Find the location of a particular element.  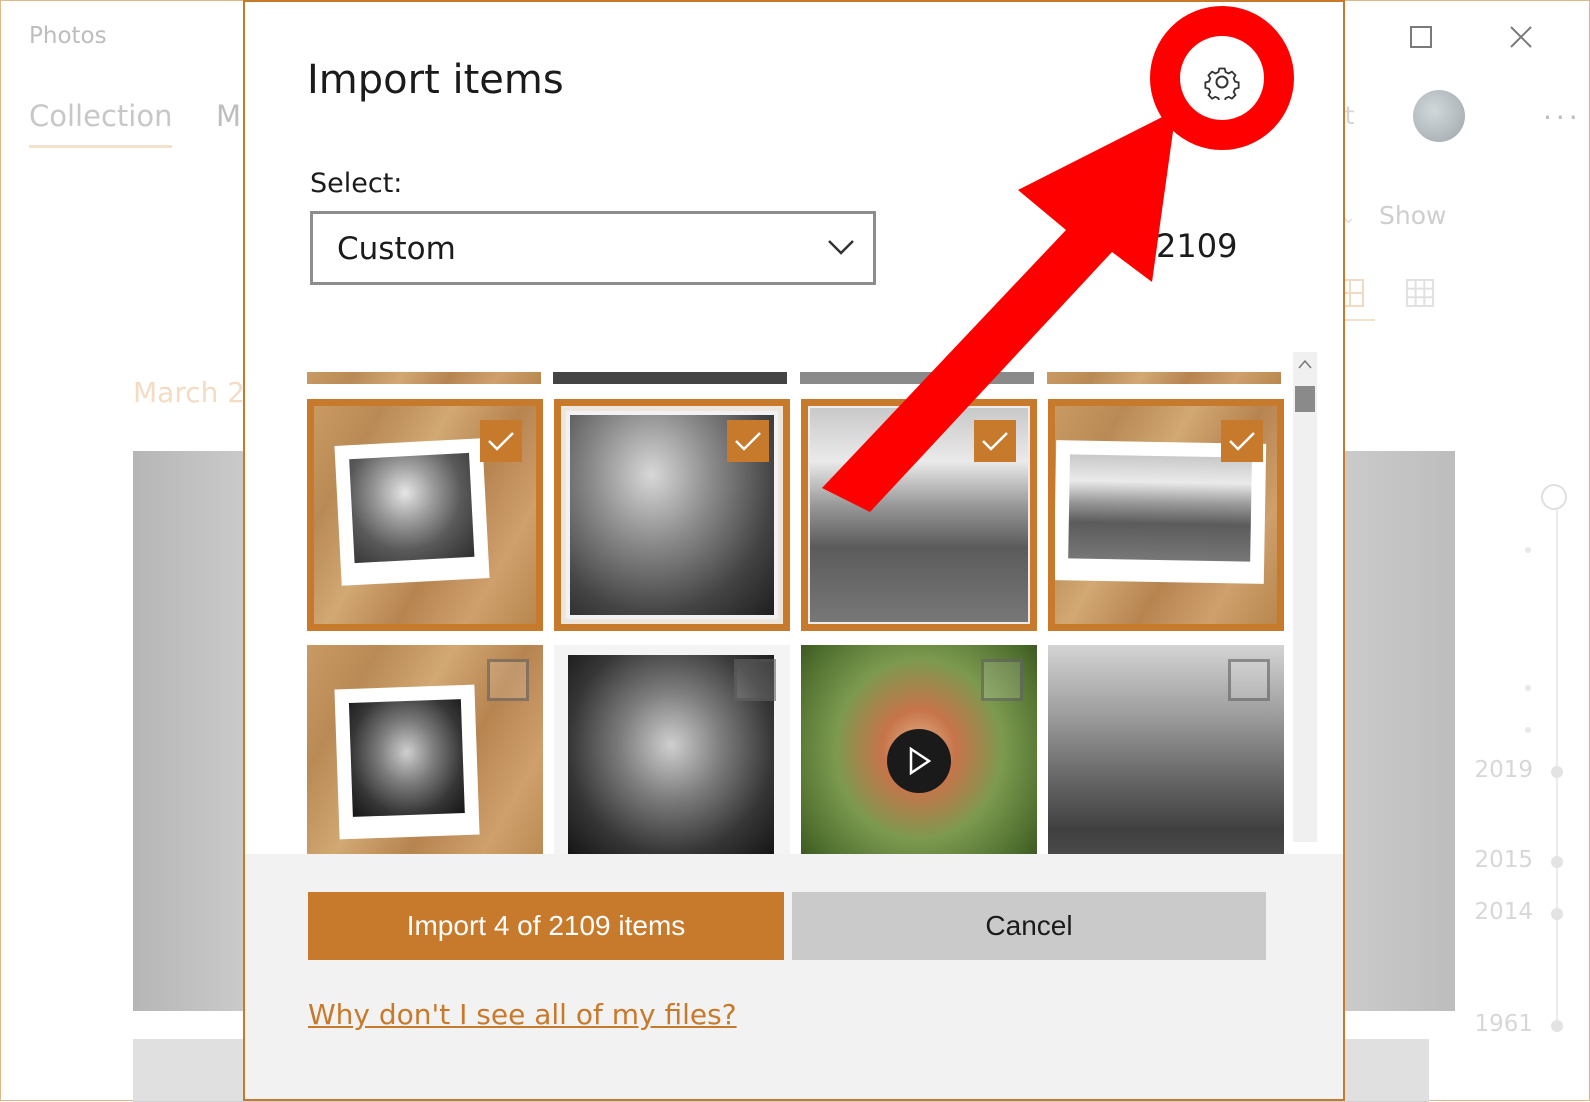

chevron-down-icon is located at coordinates (841, 249).